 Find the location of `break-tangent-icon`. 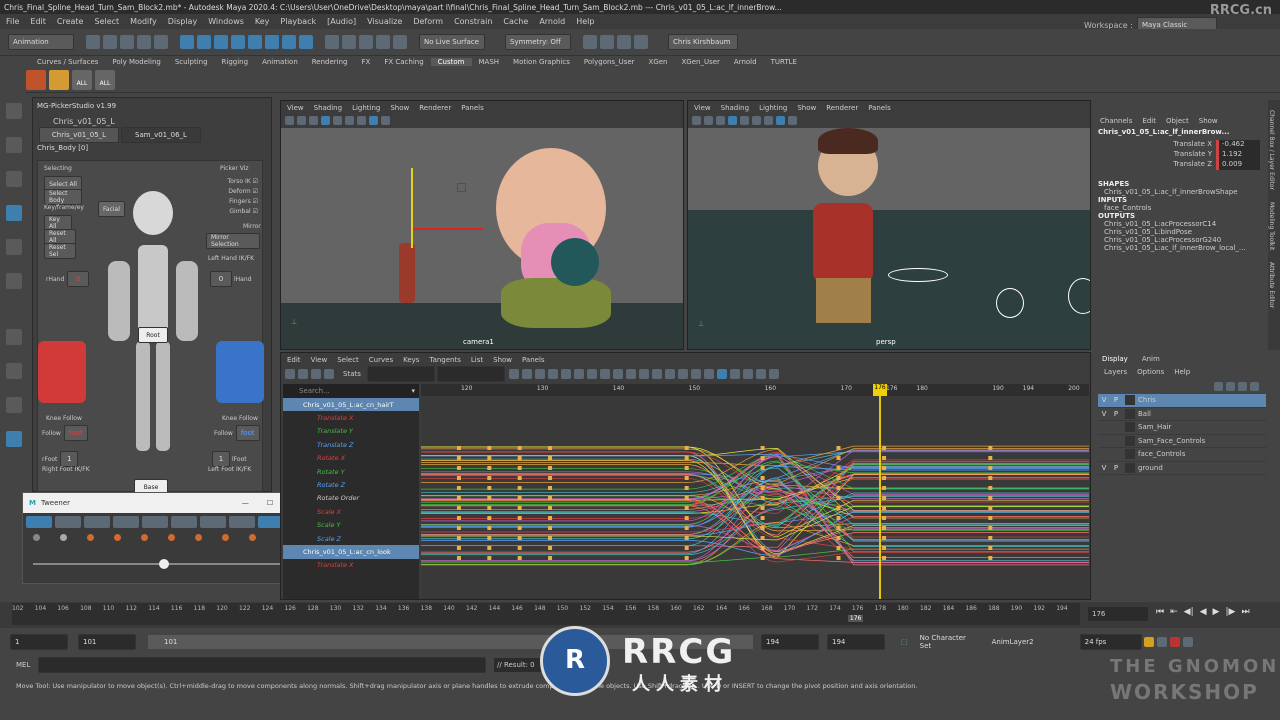

break-tangent-icon is located at coordinates (656, 374).